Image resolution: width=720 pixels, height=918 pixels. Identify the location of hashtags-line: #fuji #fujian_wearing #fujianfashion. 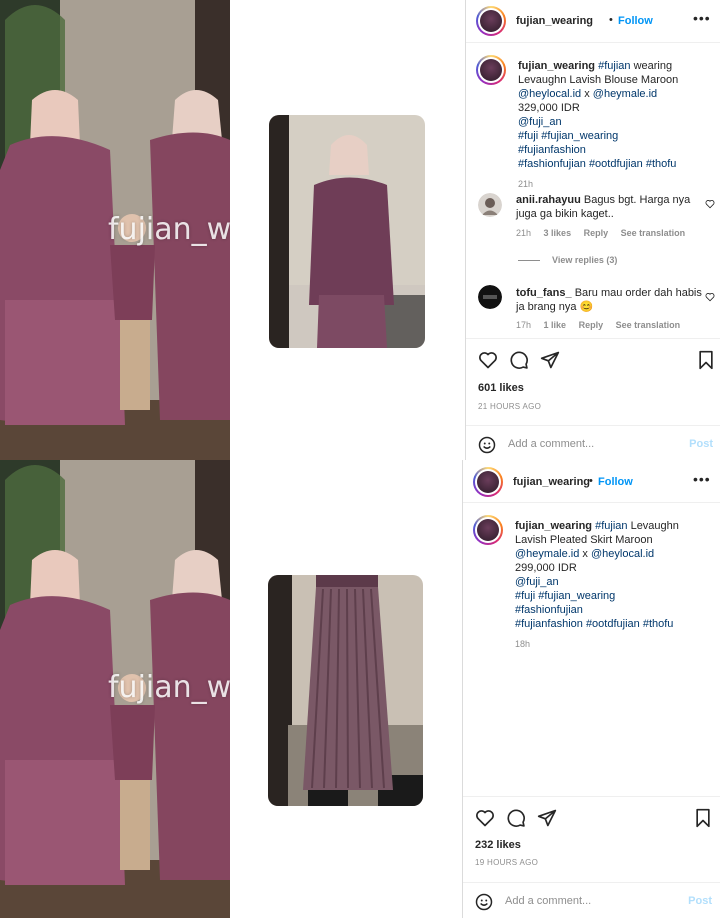
(568, 143).